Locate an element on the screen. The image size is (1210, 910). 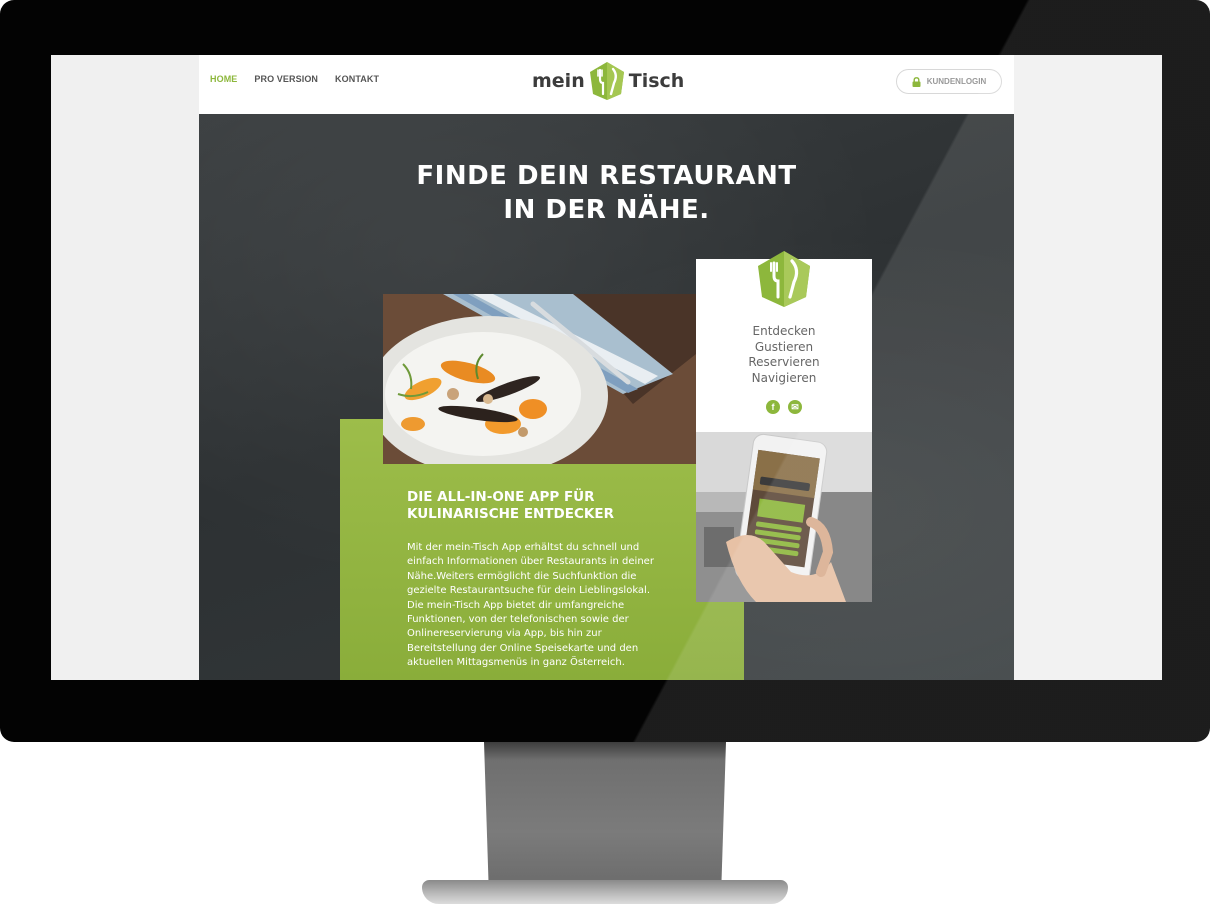
logo-text-tisch: Tisch is located at coordinates (656, 81).